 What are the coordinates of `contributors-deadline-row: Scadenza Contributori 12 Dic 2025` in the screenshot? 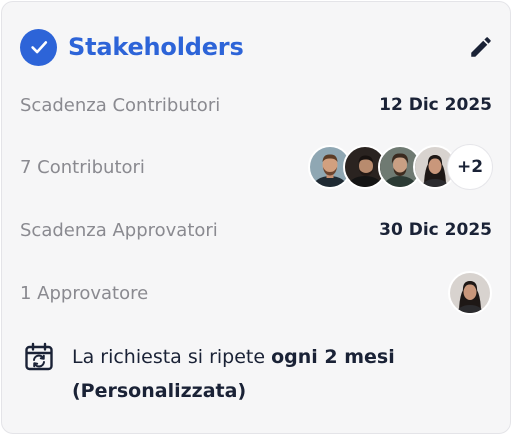 It's located at (256, 105).